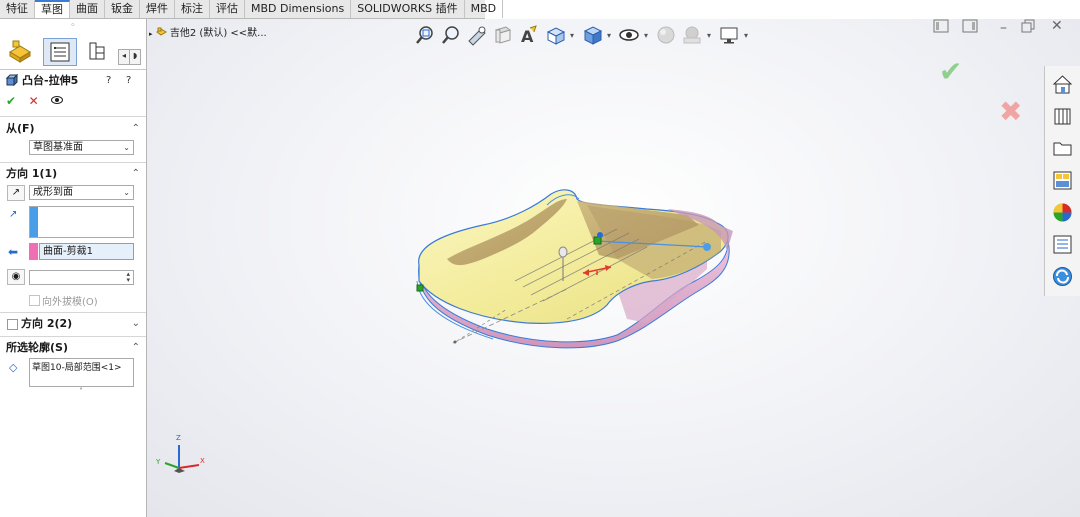  What do you see at coordinates (58, 147) in the screenshot?
I see `from-combo-value: 草图基准面` at bounding box center [58, 147].